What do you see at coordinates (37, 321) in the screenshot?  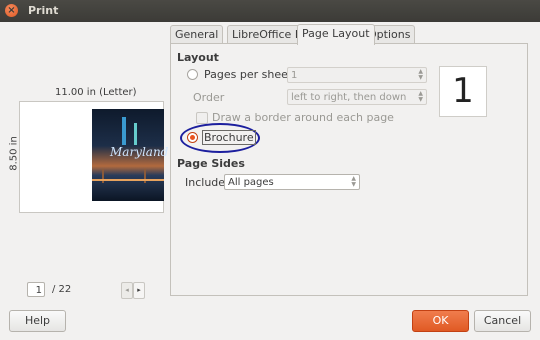 I see `help-button: Help` at bounding box center [37, 321].